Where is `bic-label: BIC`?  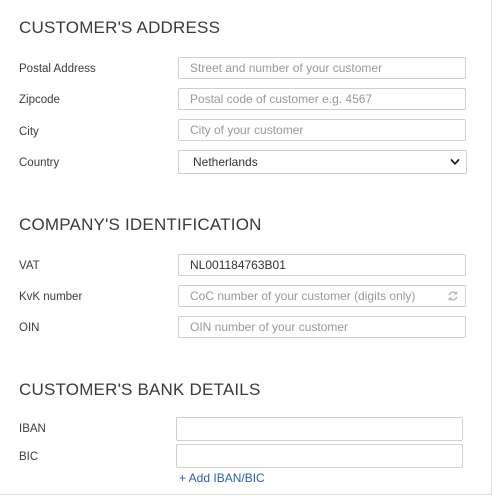
bic-label: BIC is located at coordinates (29, 457).